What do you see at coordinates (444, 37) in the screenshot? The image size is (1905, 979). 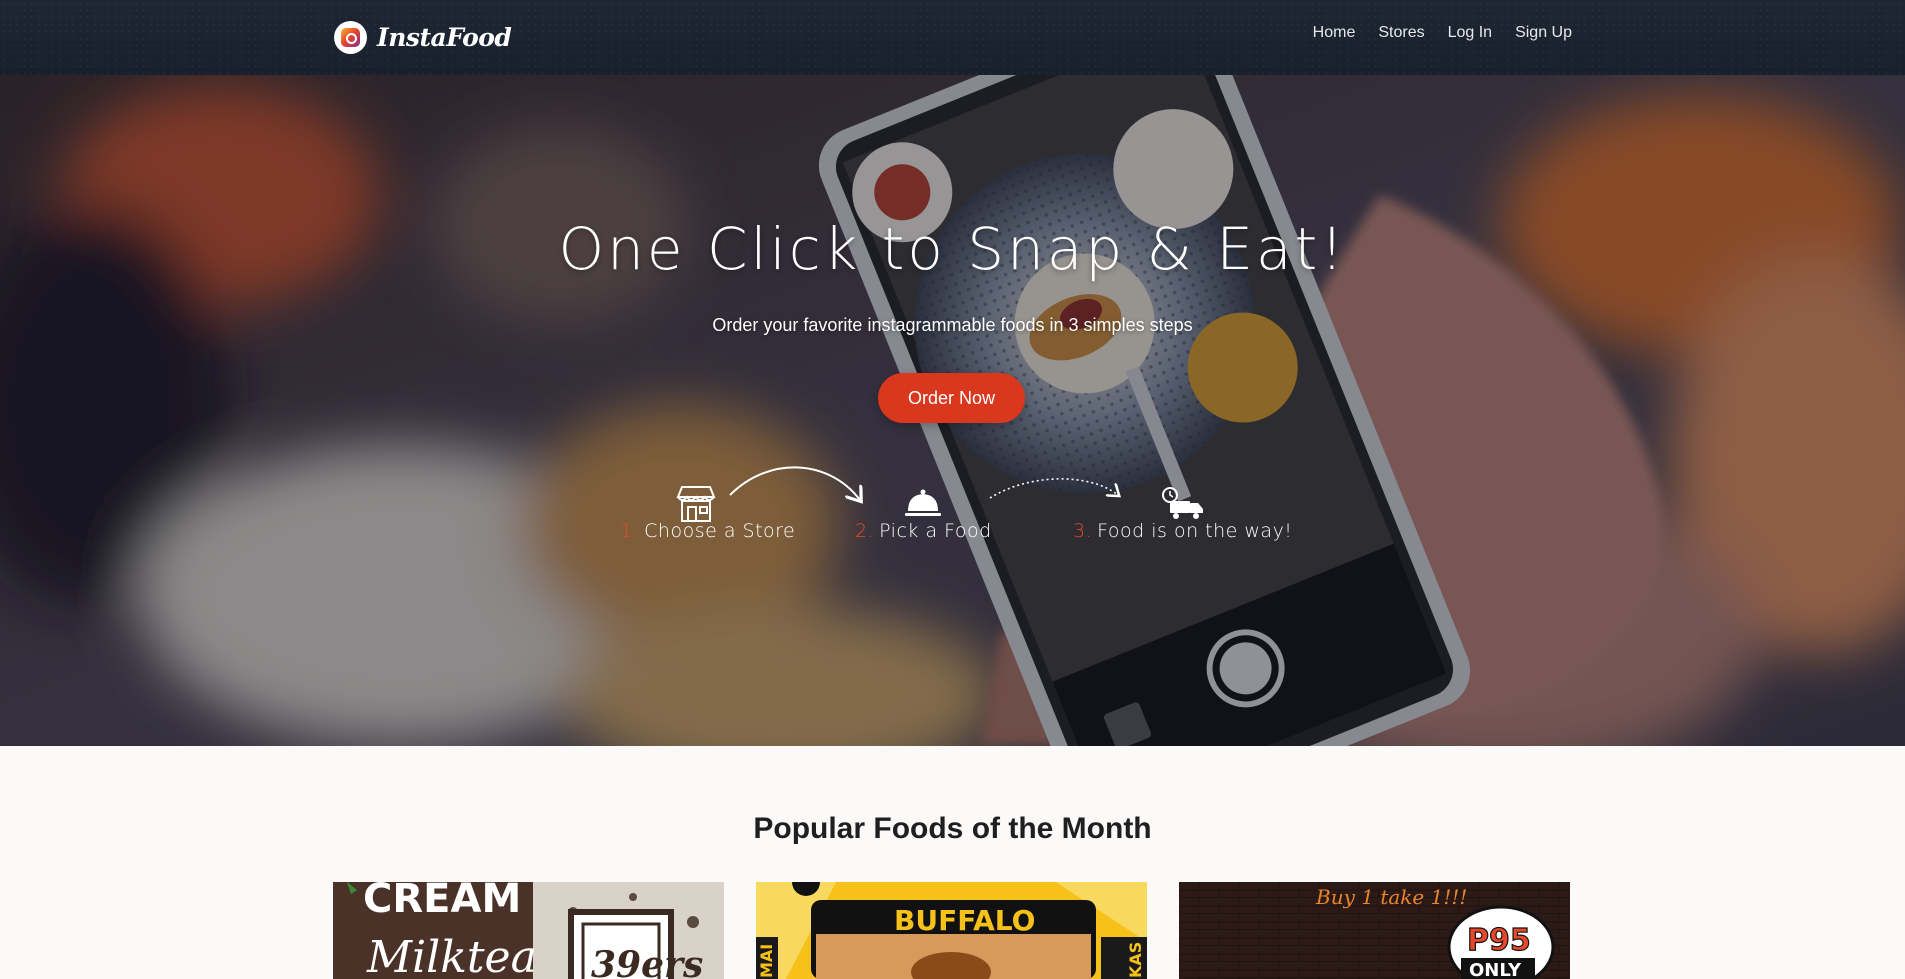 I see `brand-name: InstaFood` at bounding box center [444, 37].